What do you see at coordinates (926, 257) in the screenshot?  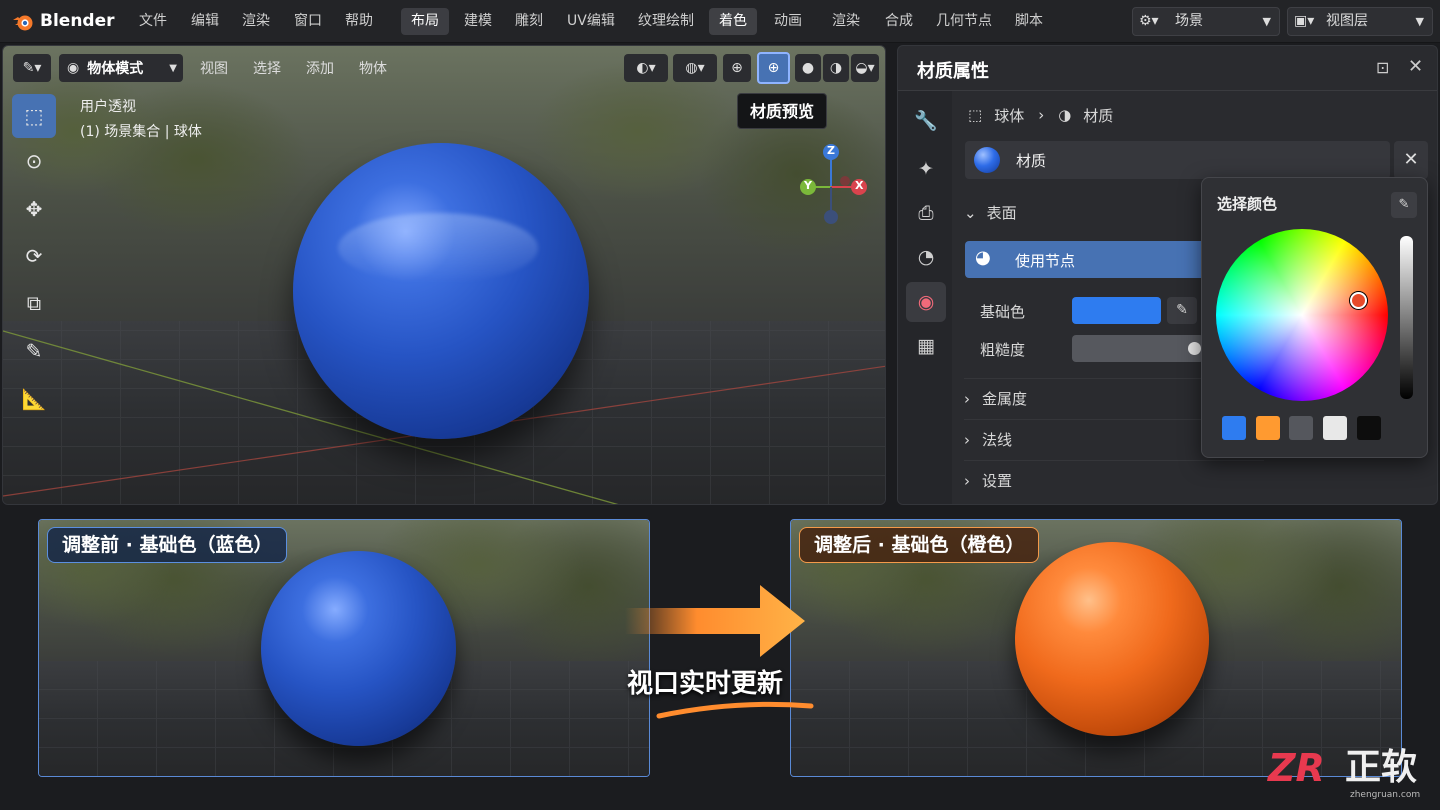 I see `tab-physics-icon: ◔` at bounding box center [926, 257].